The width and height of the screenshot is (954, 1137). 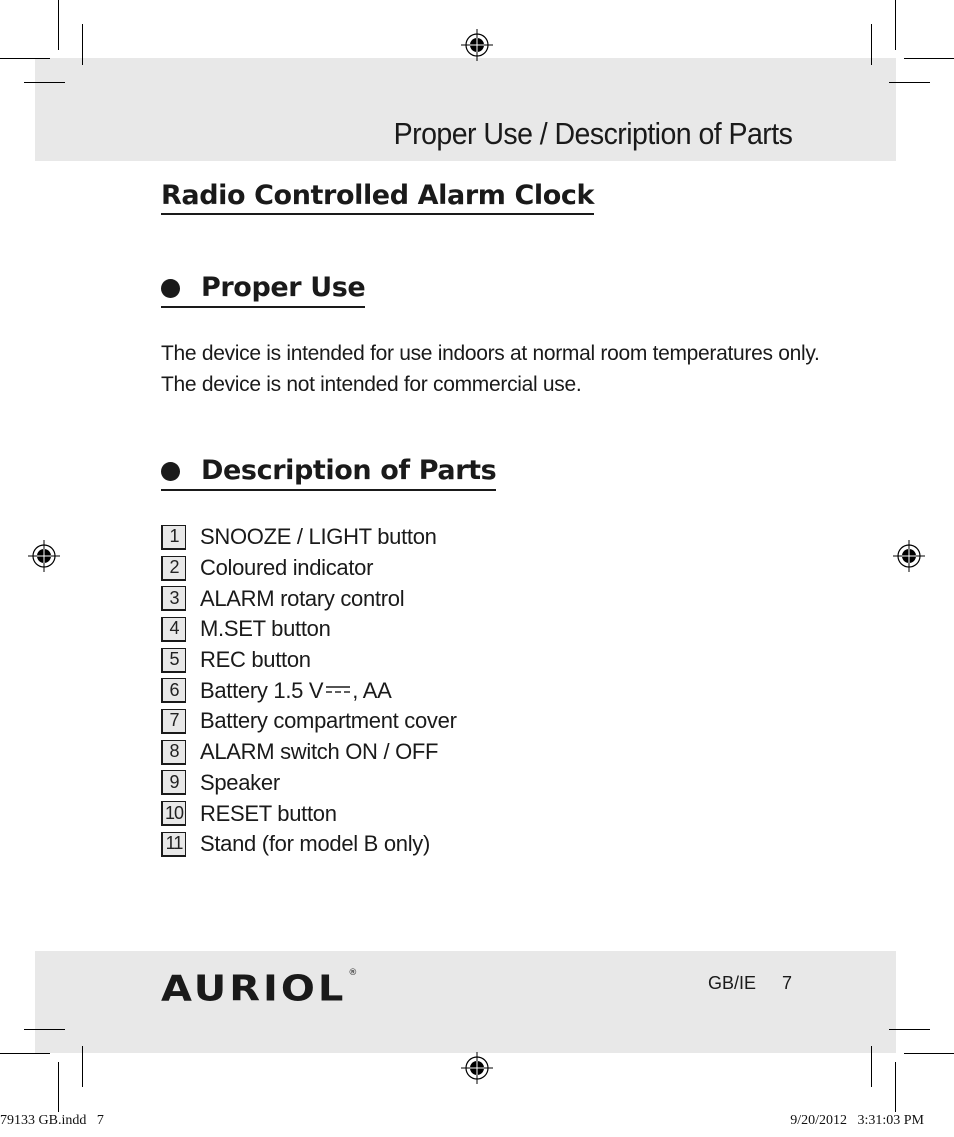 What do you see at coordinates (353, 973) in the screenshot?
I see `registered-trademark: ®` at bounding box center [353, 973].